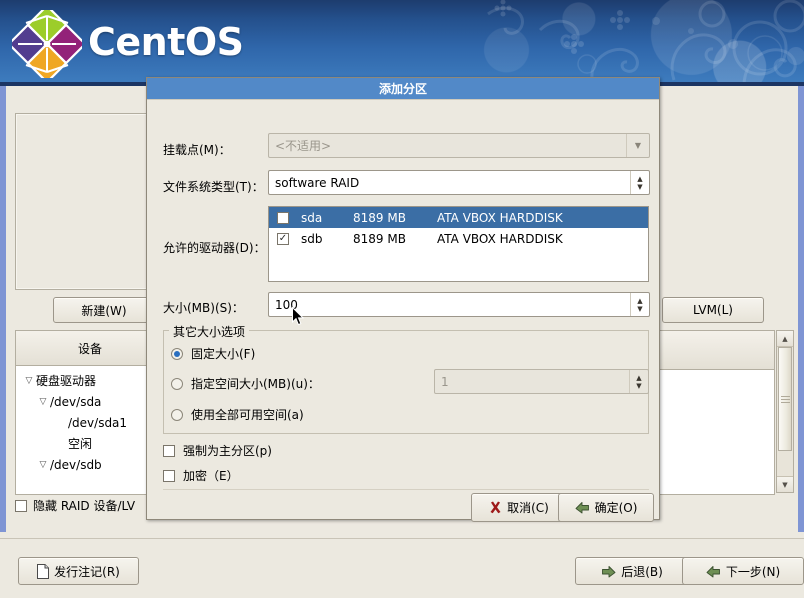 The image size is (804, 598). I want to click on lvm-label: LVM(L), so click(713, 310).